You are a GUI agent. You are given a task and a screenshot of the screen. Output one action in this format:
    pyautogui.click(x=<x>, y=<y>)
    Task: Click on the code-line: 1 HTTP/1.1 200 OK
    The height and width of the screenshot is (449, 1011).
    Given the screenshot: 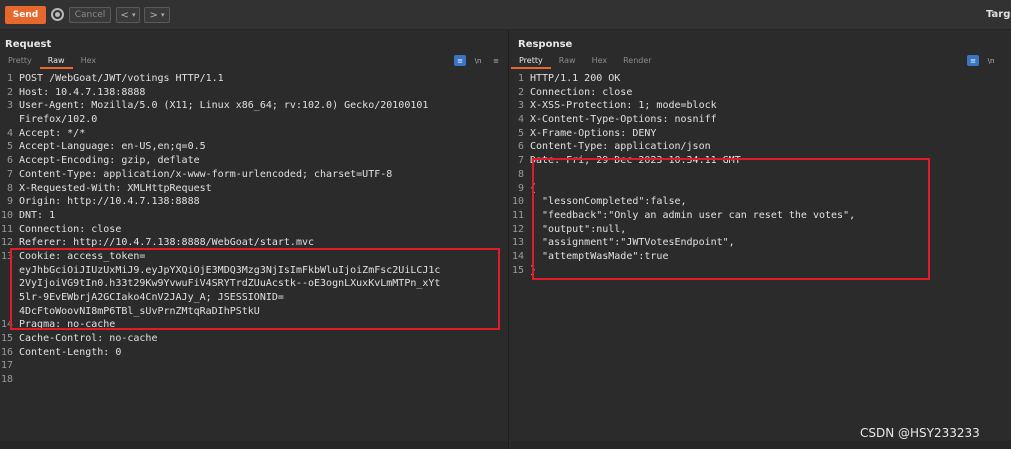 What is the action you would take?
    pyautogui.click(x=761, y=79)
    